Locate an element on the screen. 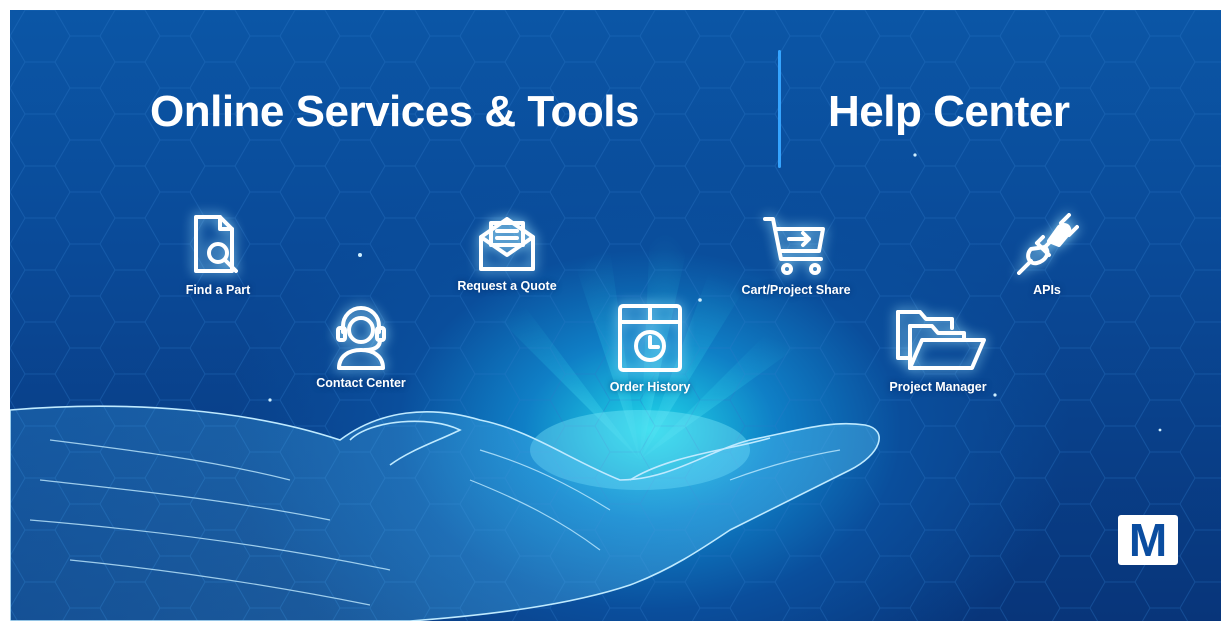 The width and height of the screenshot is (1231, 621). tile-project-manager: Project Manager is located at coordinates (938, 348).